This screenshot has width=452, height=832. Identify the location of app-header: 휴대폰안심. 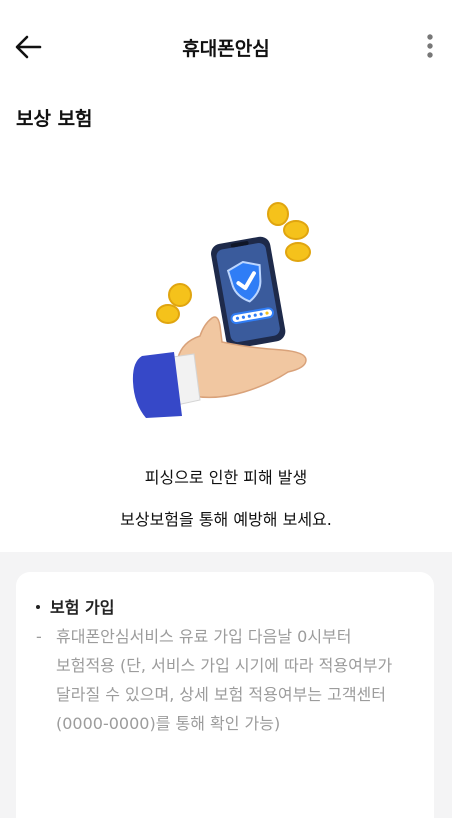
(226, 46).